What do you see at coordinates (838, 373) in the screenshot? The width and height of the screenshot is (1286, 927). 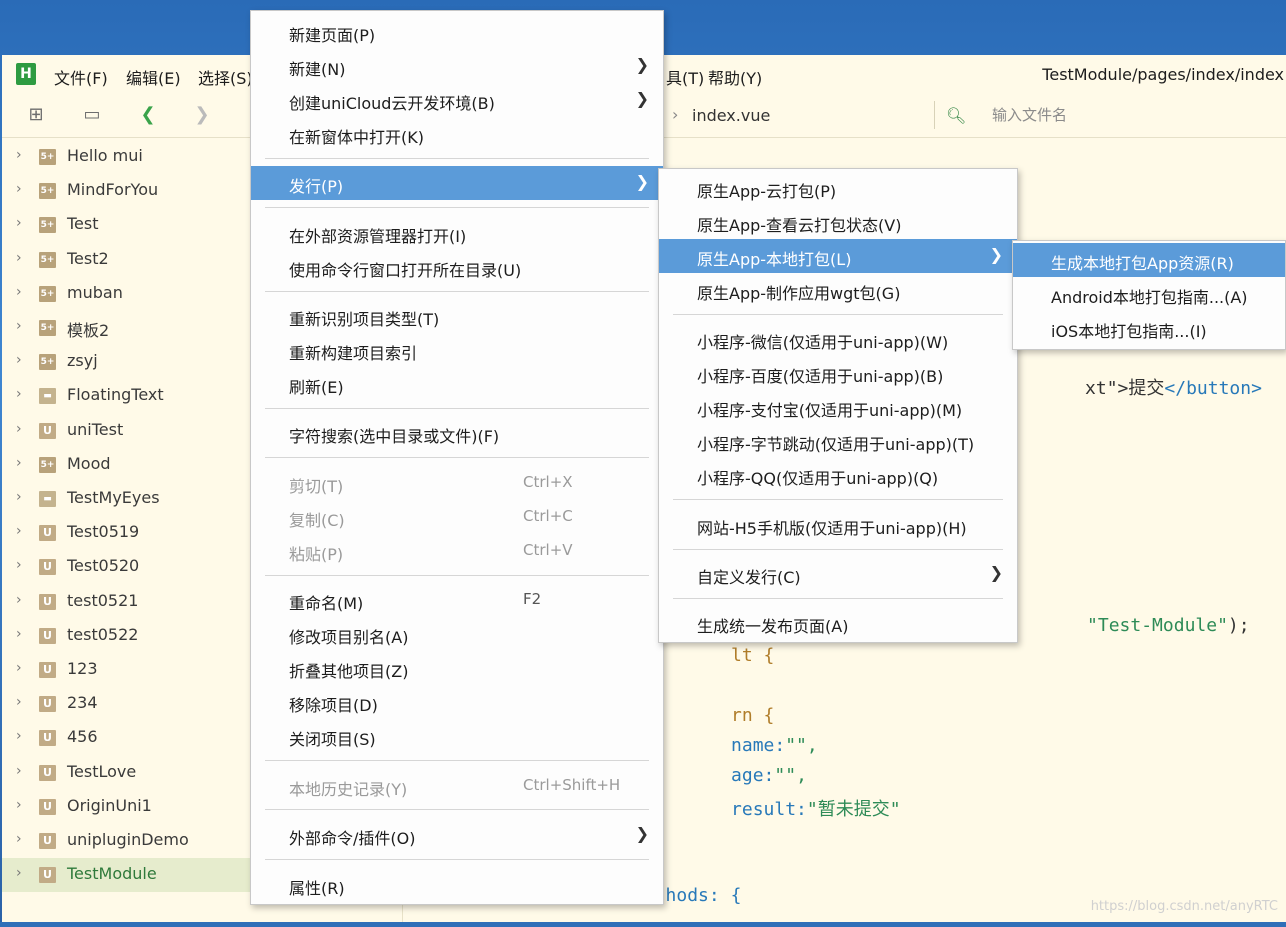 I see `menu-item: 小程序-百度(仅适用于uni-app)(B)` at bounding box center [838, 373].